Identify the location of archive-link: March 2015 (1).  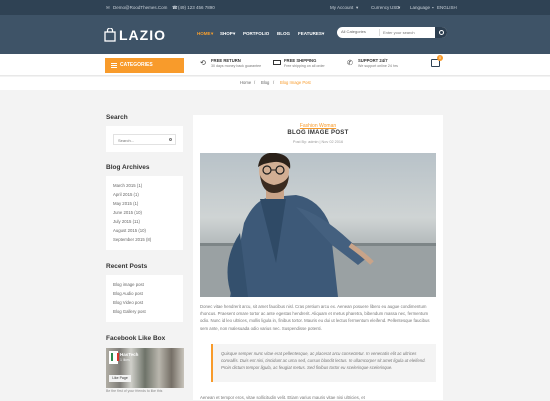
(127, 185).